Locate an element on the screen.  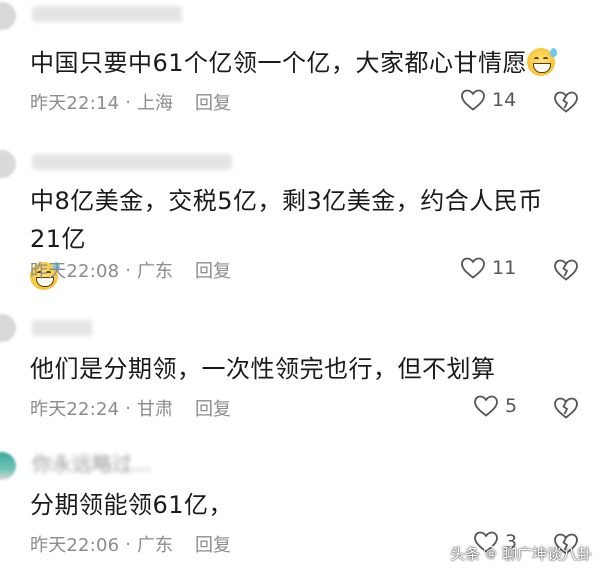
like-button: 14 is located at coordinates (488, 100).